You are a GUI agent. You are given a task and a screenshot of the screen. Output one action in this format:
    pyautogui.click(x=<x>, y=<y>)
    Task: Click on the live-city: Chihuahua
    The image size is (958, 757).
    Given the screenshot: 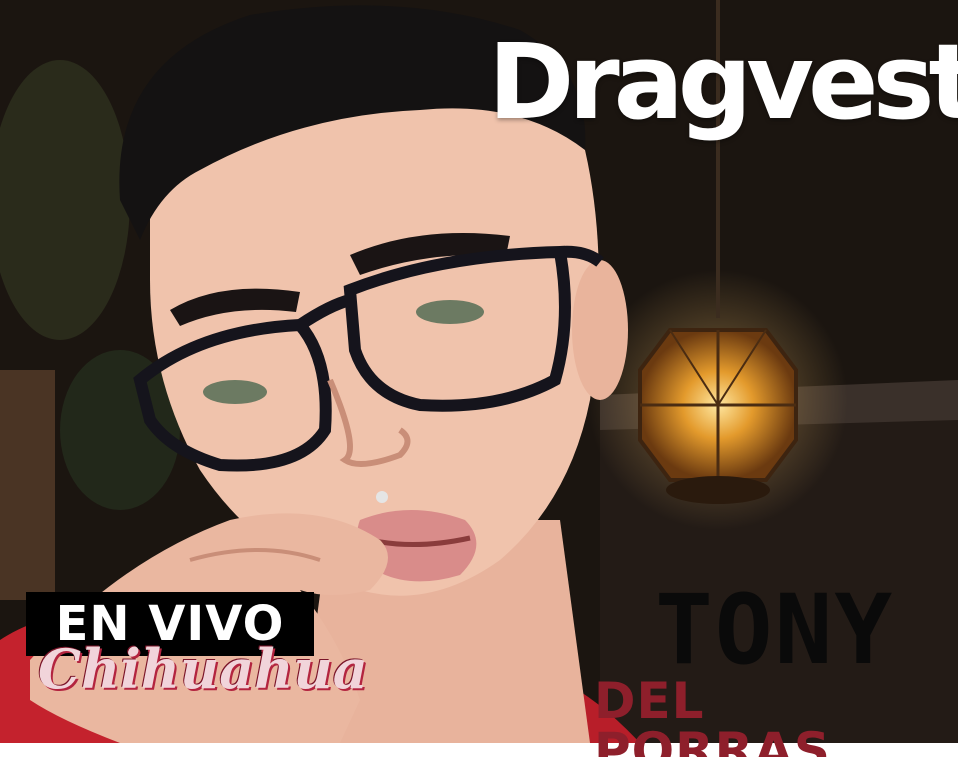 What is the action you would take?
    pyautogui.click(x=203, y=669)
    